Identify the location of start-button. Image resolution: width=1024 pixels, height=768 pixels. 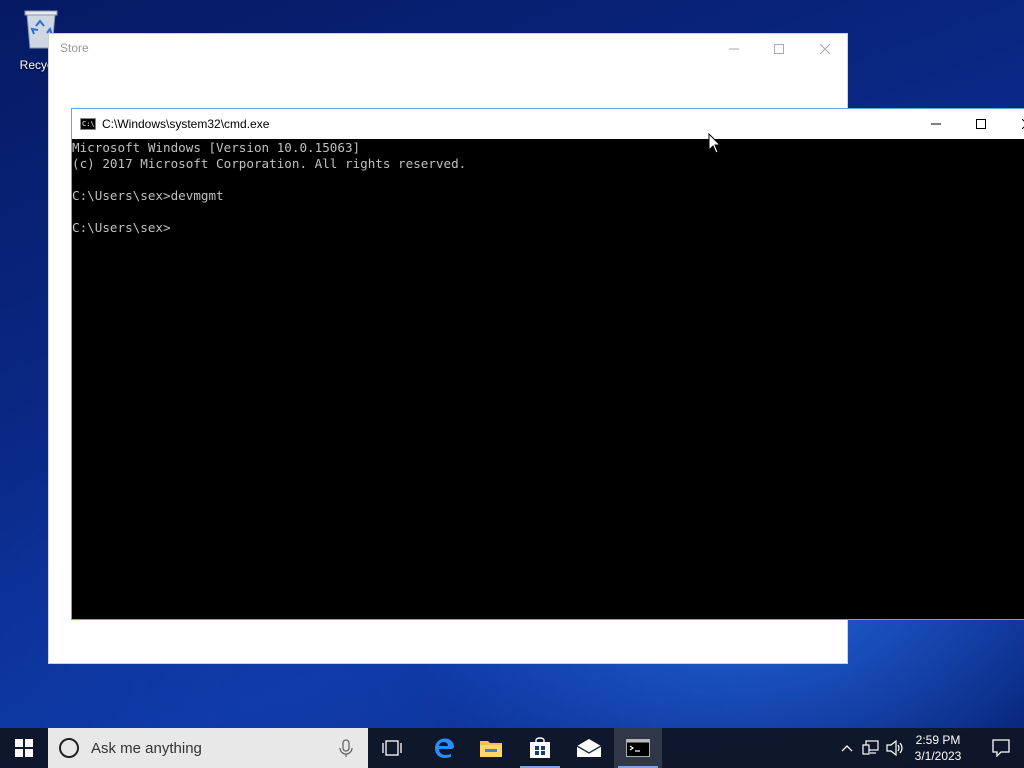
(24, 748).